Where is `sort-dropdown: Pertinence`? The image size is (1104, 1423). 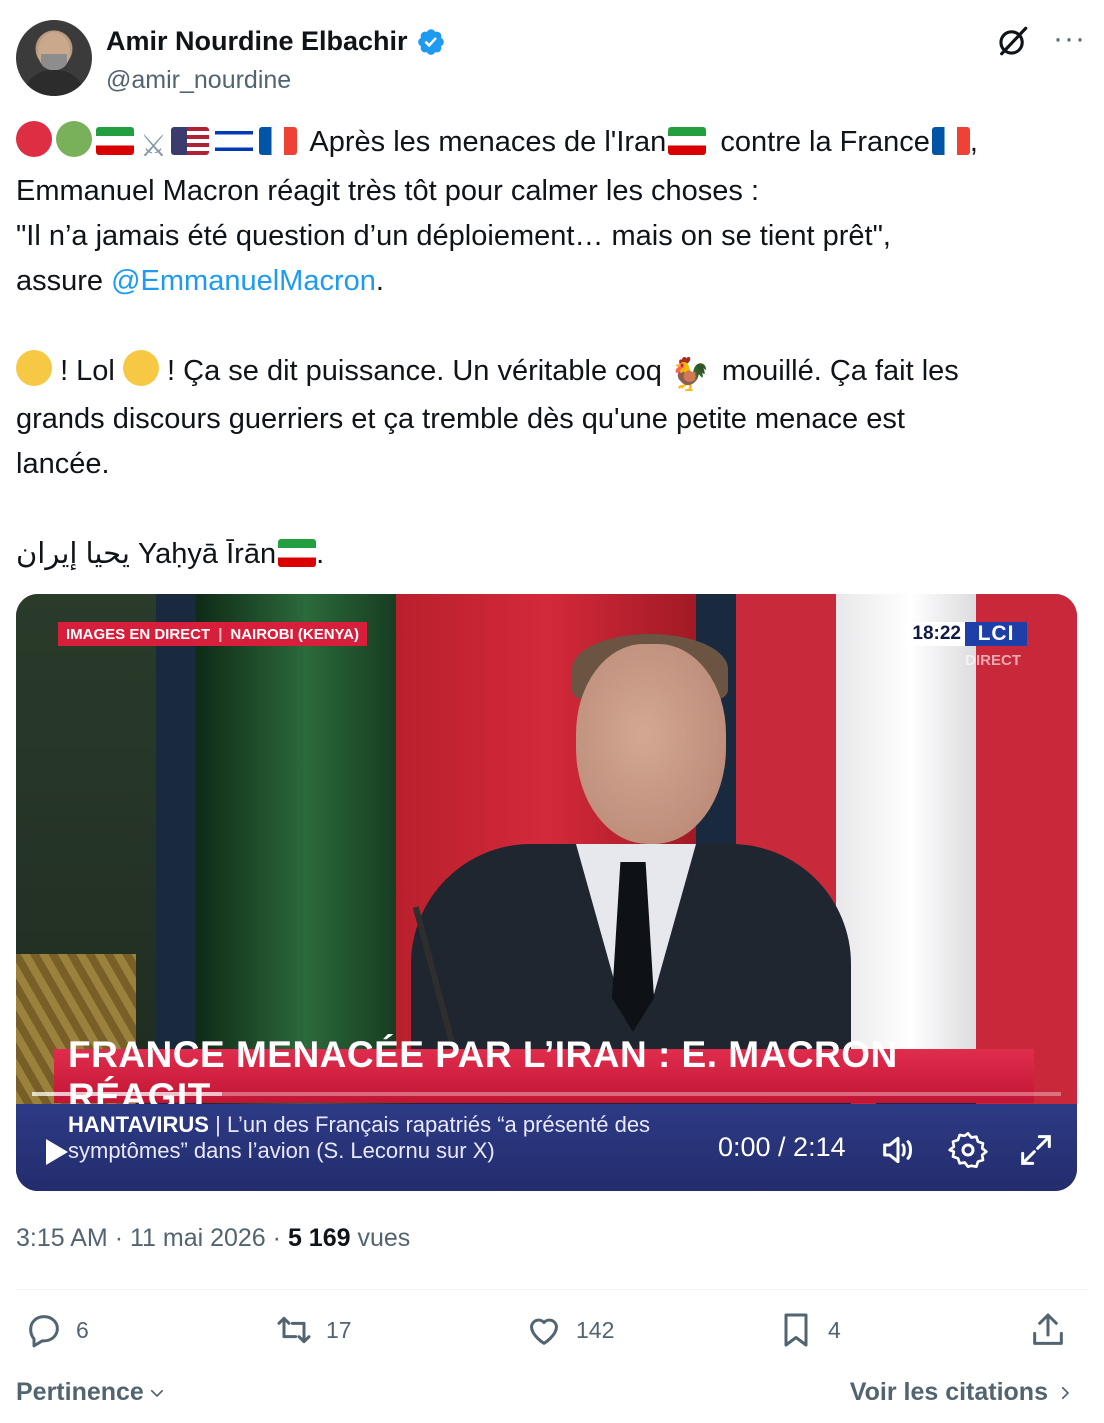
sort-dropdown: Pertinence is located at coordinates (91, 1392).